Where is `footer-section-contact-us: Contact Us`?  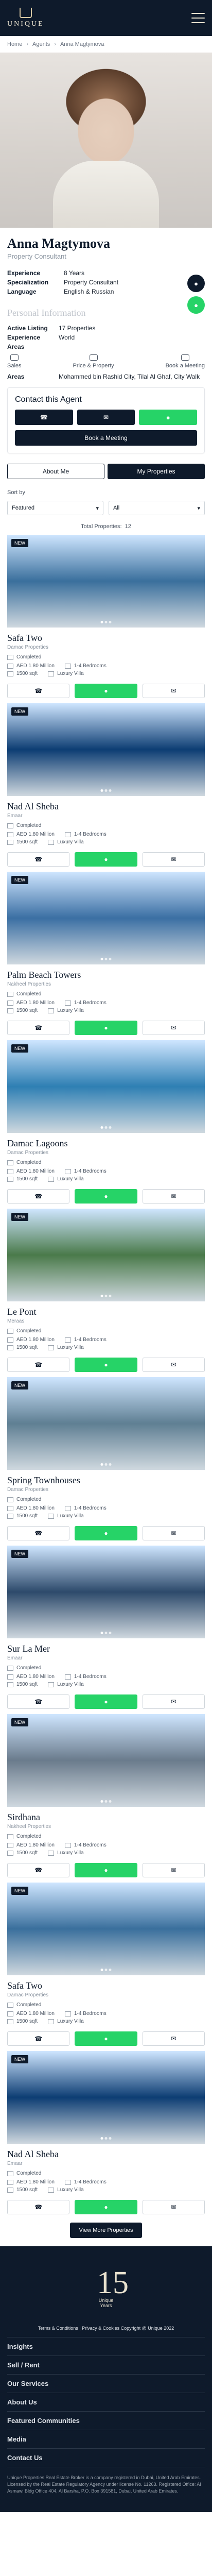 footer-section-contact-us: Contact Us is located at coordinates (106, 2458).